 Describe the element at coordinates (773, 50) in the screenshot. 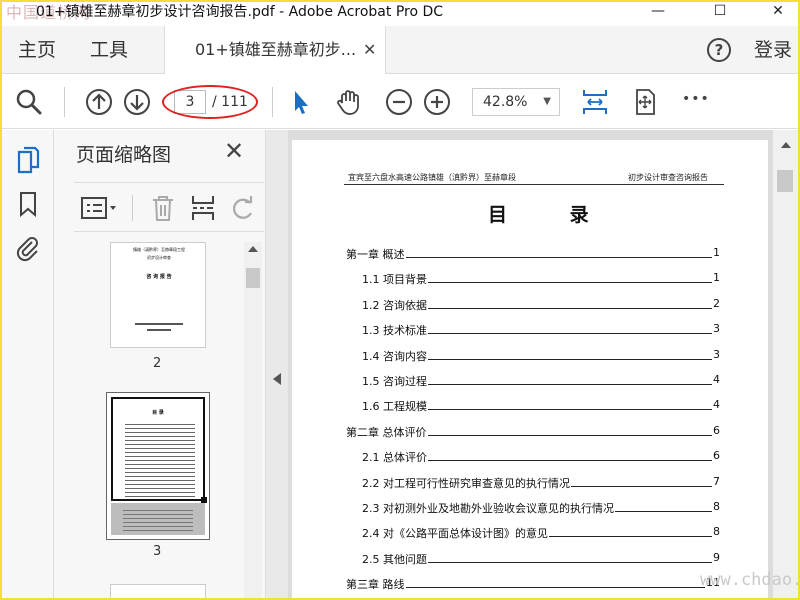

I see `login-button: 登录` at that location.